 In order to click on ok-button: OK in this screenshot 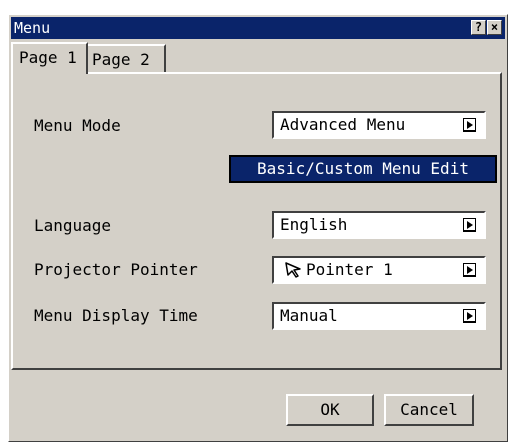, I will do `click(330, 410)`.